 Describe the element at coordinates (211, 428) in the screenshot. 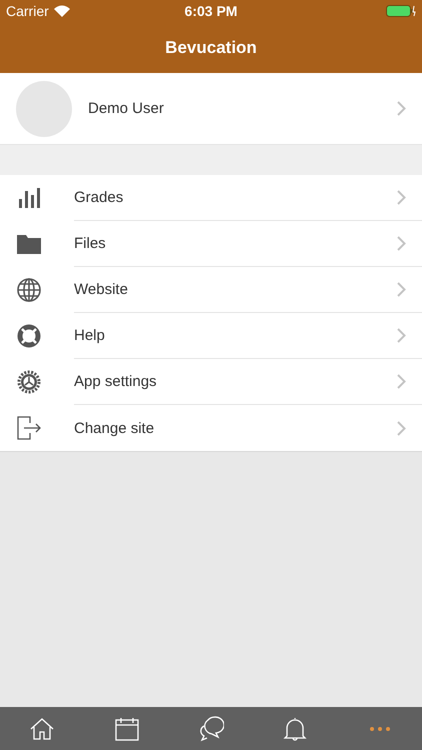

I see `menu-item: Change site` at that location.